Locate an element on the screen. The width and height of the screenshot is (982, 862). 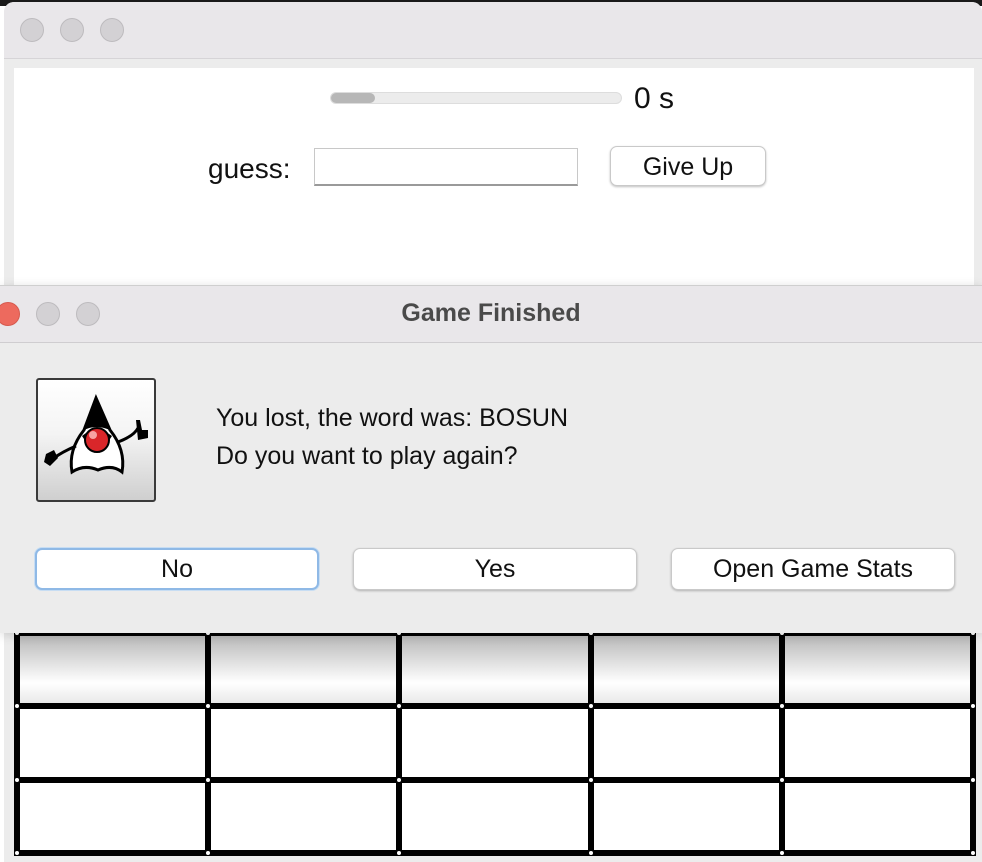
dialog-title: Game Finished is located at coordinates (491, 313).